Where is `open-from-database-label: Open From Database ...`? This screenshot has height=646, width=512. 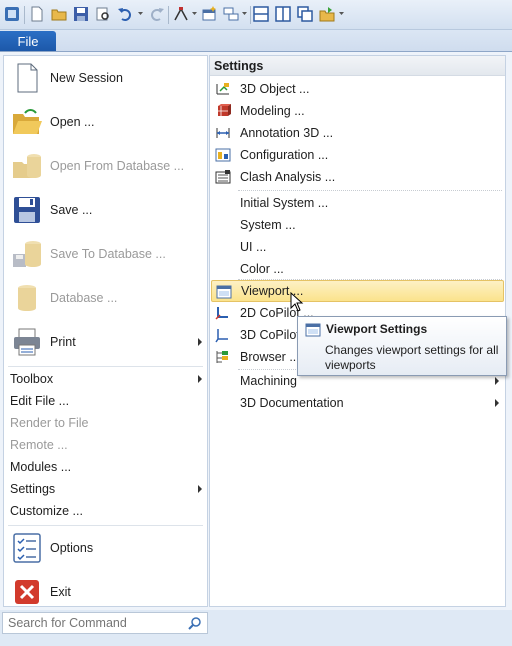
open-from-database-label: Open From Database ... is located at coordinates (117, 166).